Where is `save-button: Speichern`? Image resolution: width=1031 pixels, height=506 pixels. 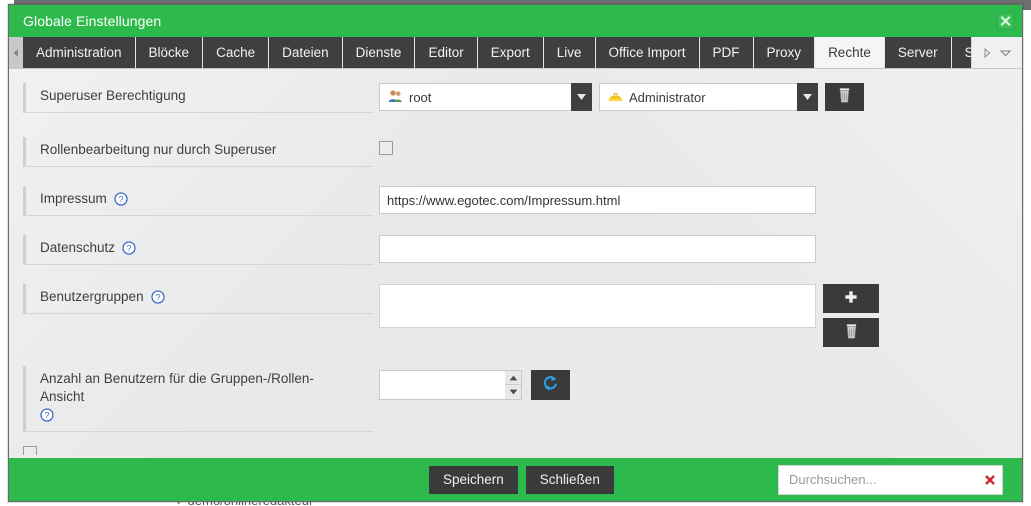 save-button: Speichern is located at coordinates (473, 479).